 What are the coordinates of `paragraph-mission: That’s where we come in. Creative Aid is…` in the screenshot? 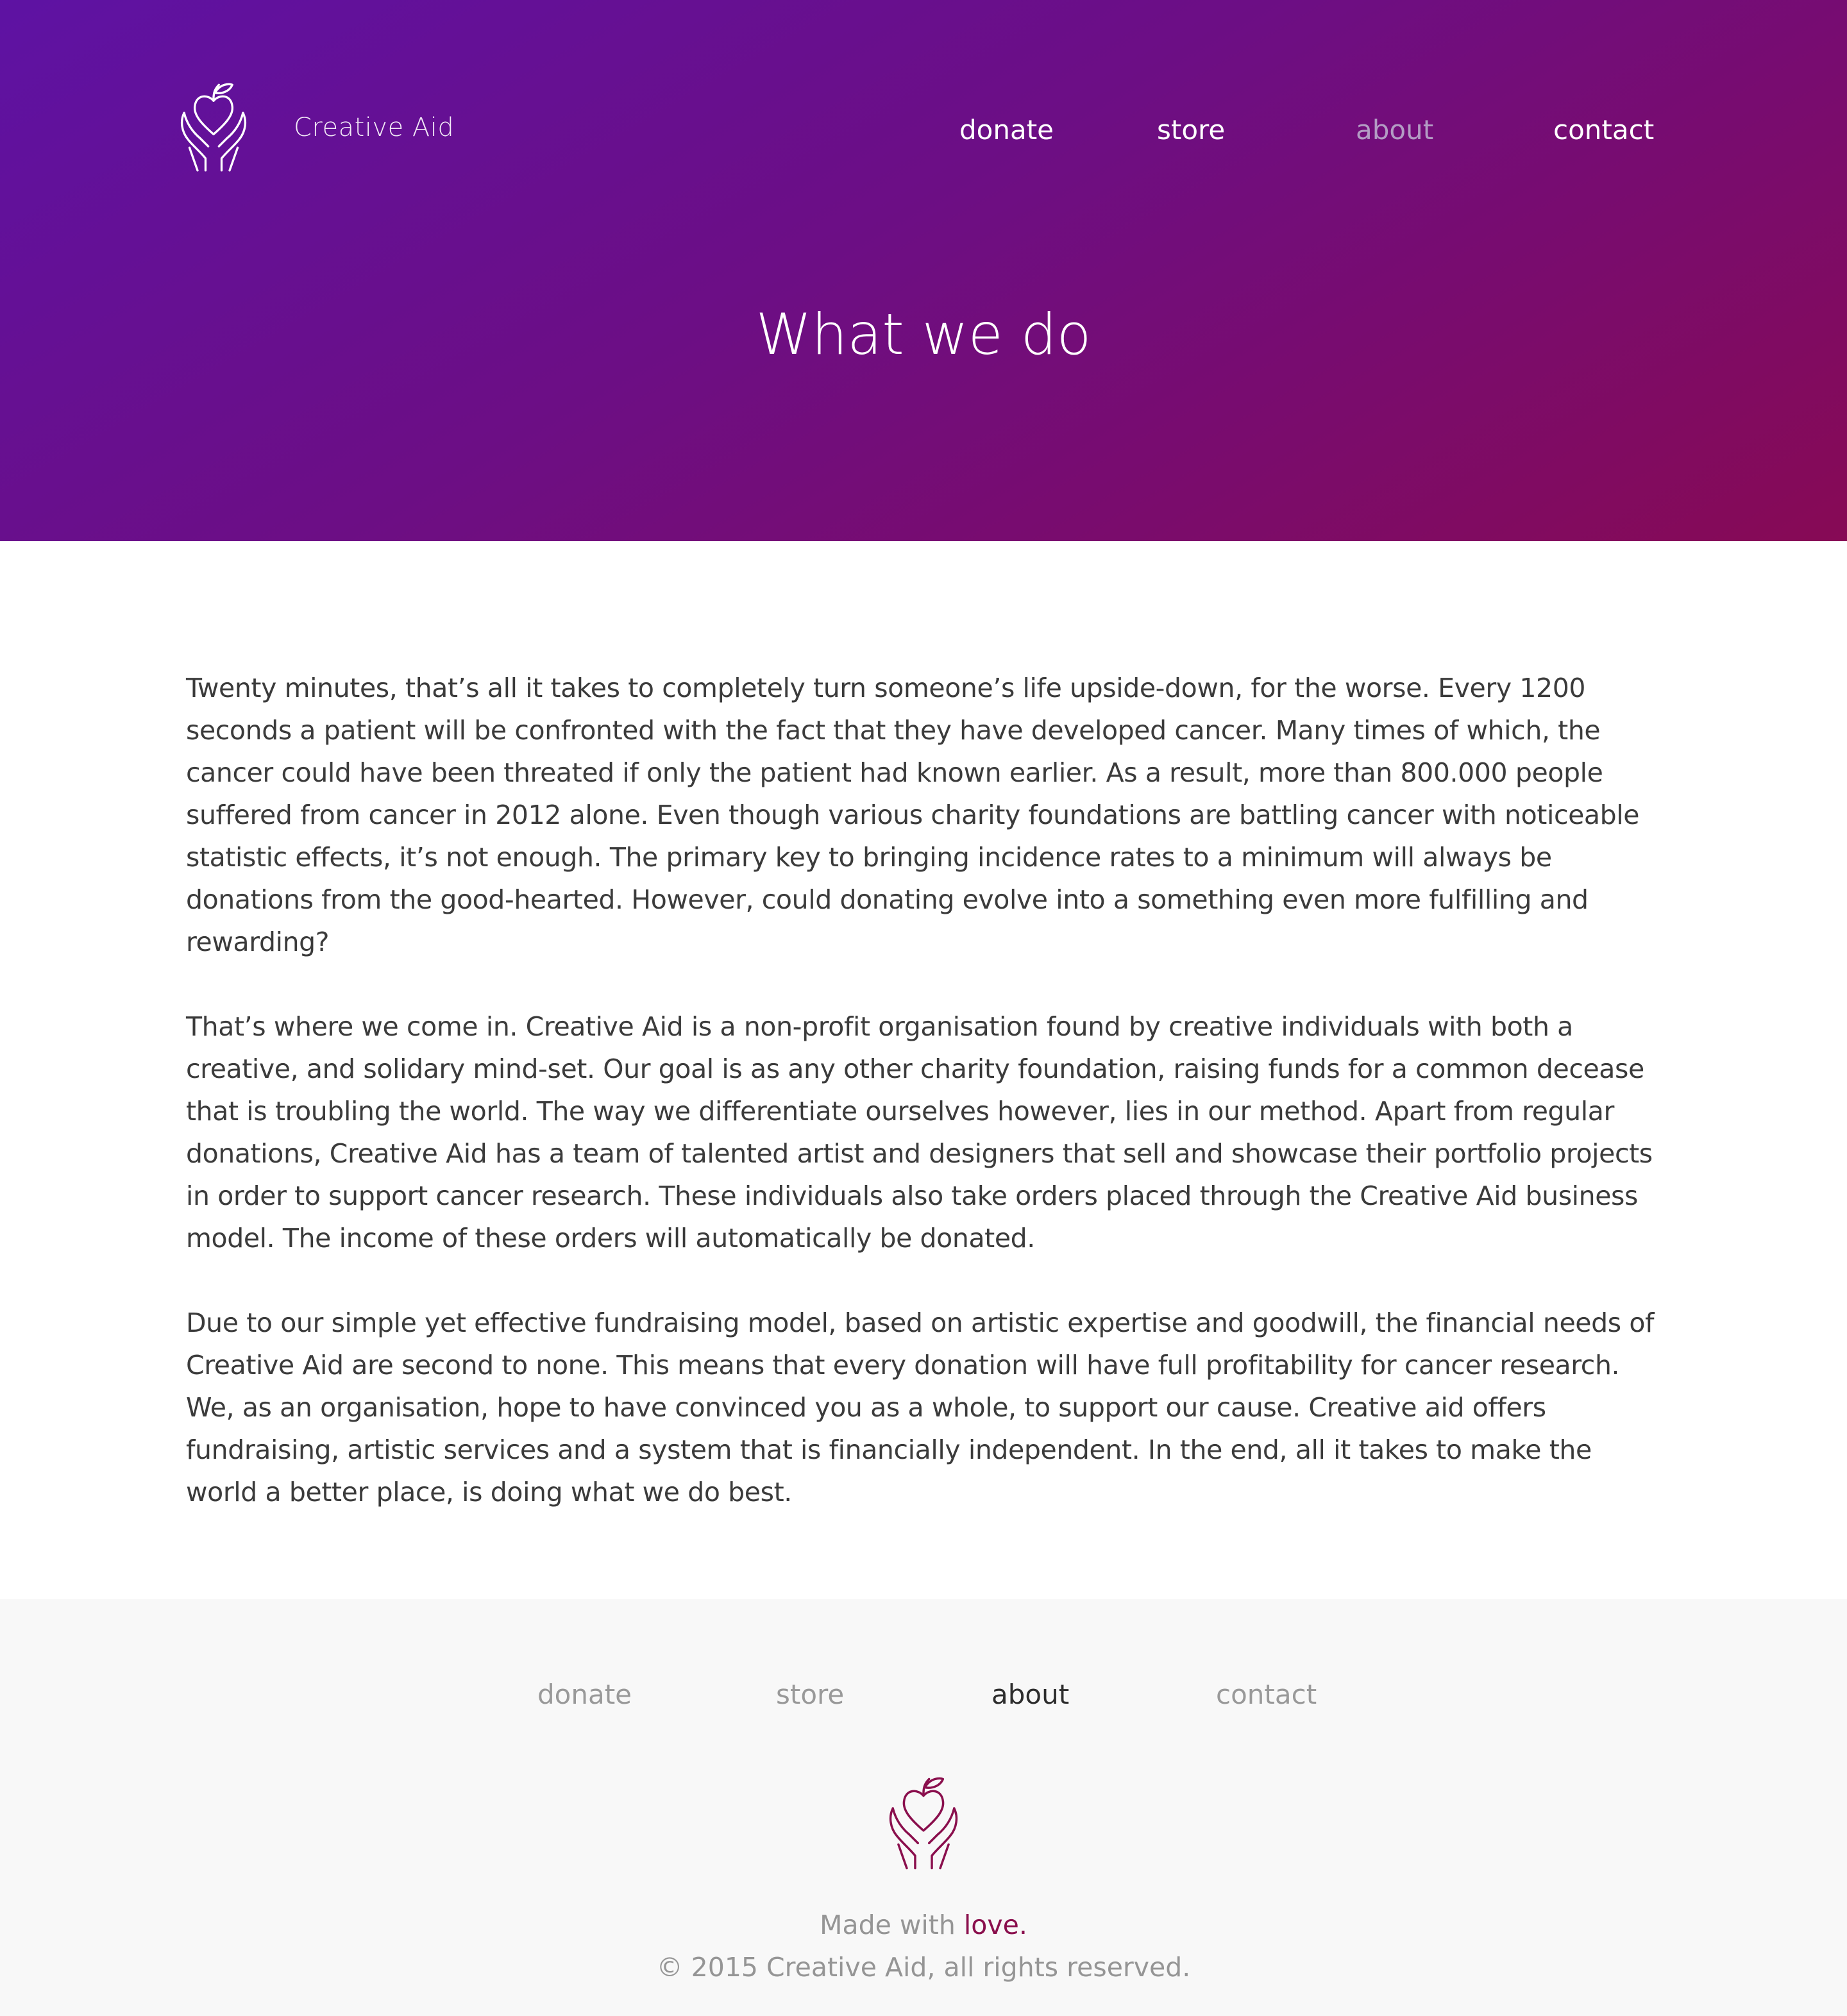 It's located at (919, 1132).